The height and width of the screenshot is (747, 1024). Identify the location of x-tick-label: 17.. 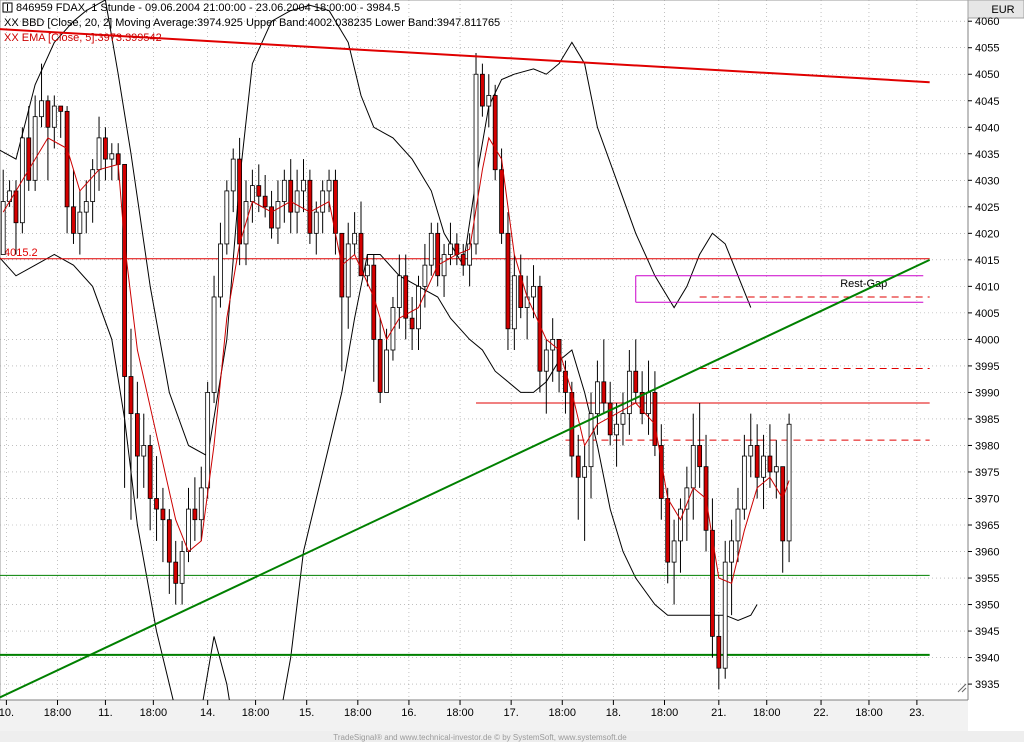
(511, 713).